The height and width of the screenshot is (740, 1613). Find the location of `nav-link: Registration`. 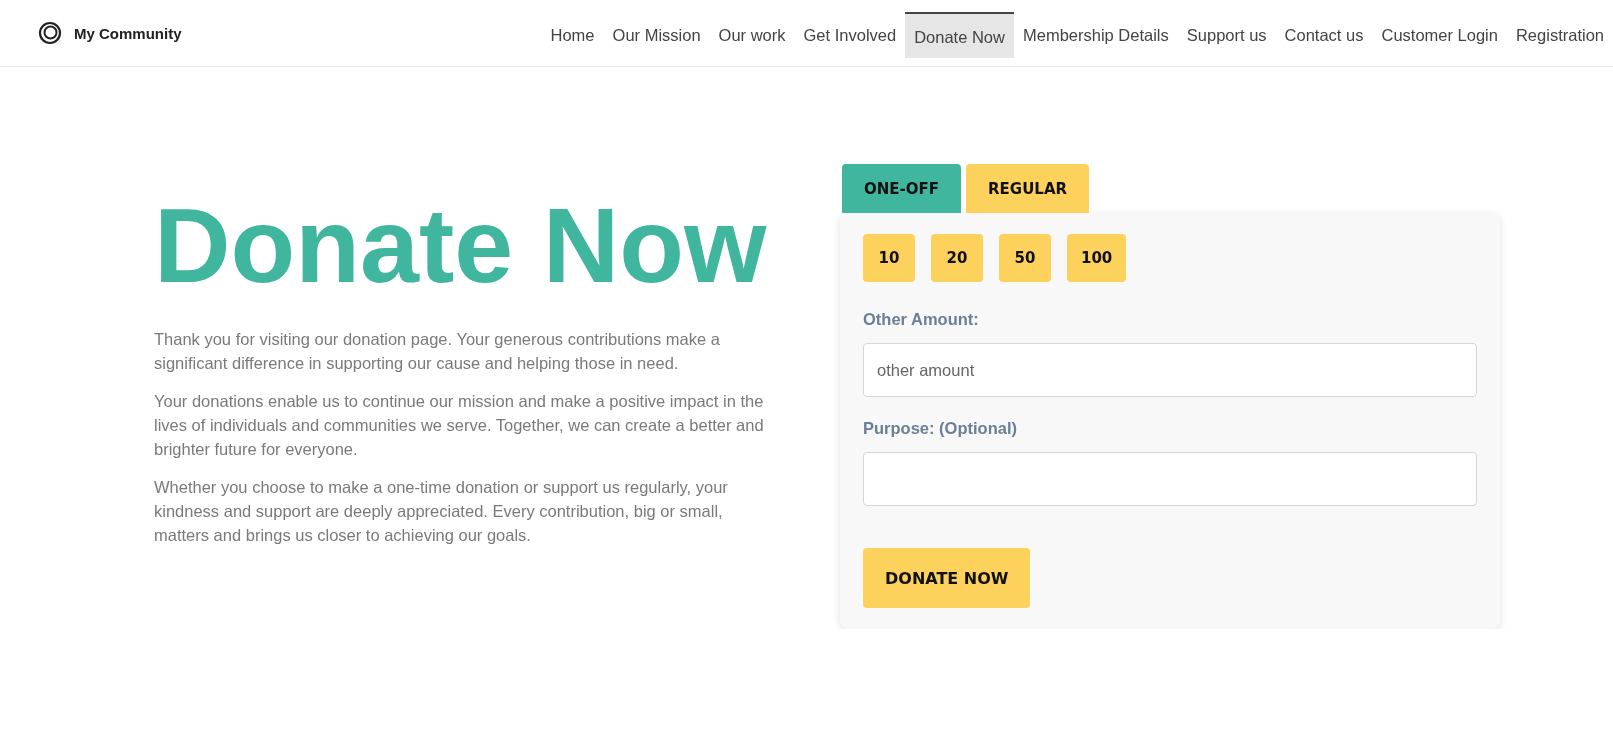

nav-link: Registration is located at coordinates (1559, 34).